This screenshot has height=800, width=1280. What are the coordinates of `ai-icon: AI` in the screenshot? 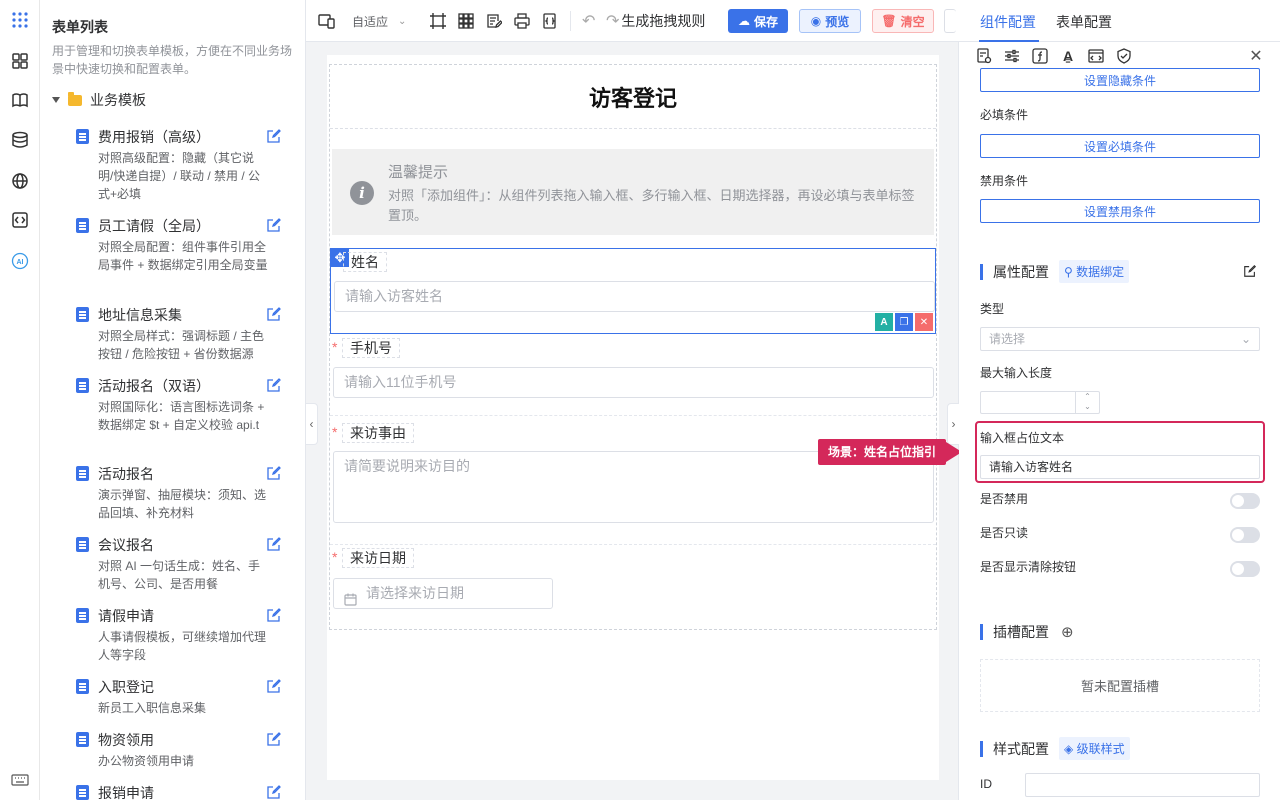 It's located at (20, 261).